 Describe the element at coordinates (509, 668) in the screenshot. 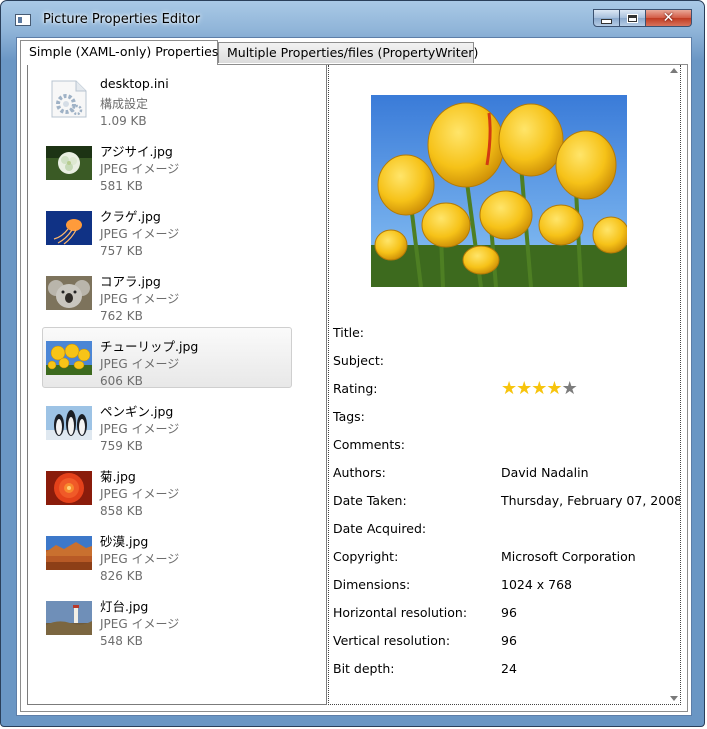

I see `property-value: 24` at that location.